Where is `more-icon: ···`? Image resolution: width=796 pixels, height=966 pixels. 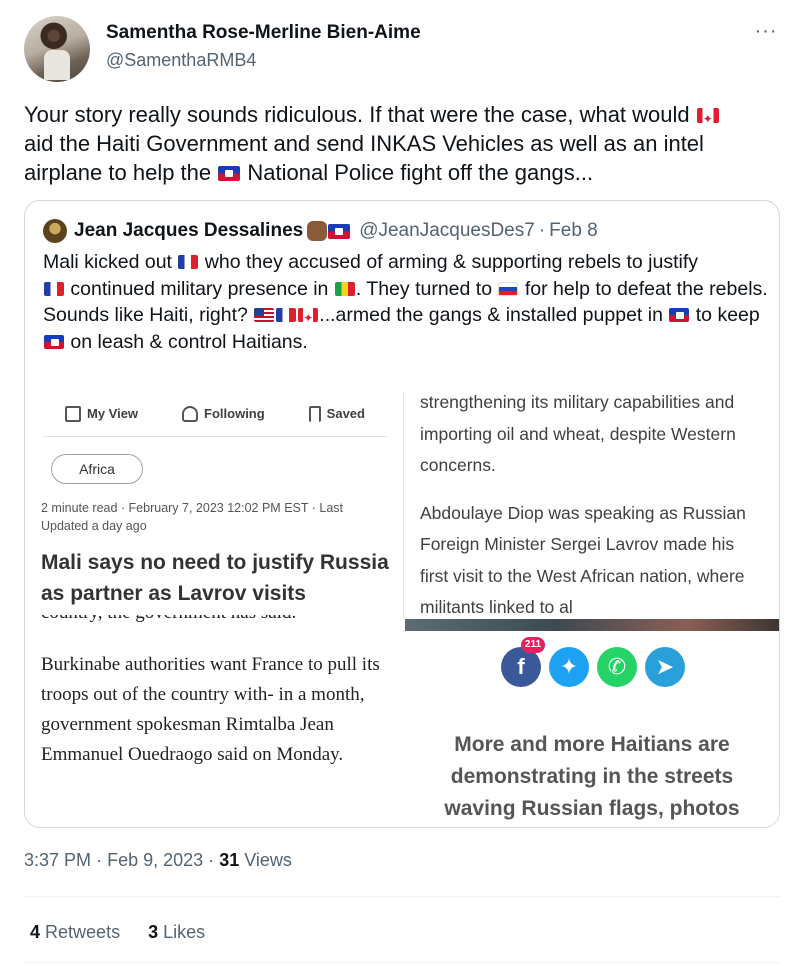
more-icon: ··· is located at coordinates (766, 33).